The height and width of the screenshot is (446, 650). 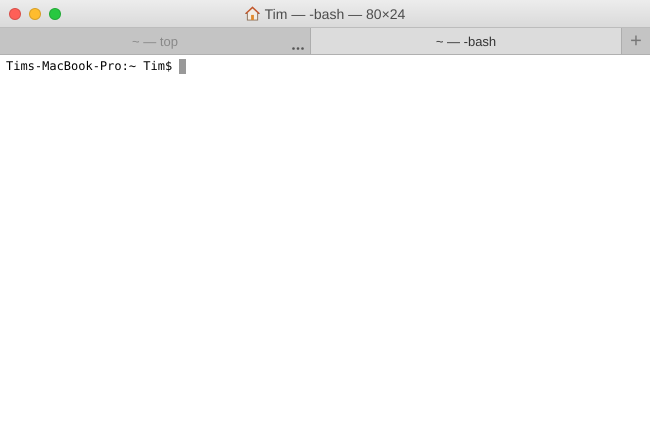 What do you see at coordinates (466, 41) in the screenshot?
I see `tab: ~ — -bash` at bounding box center [466, 41].